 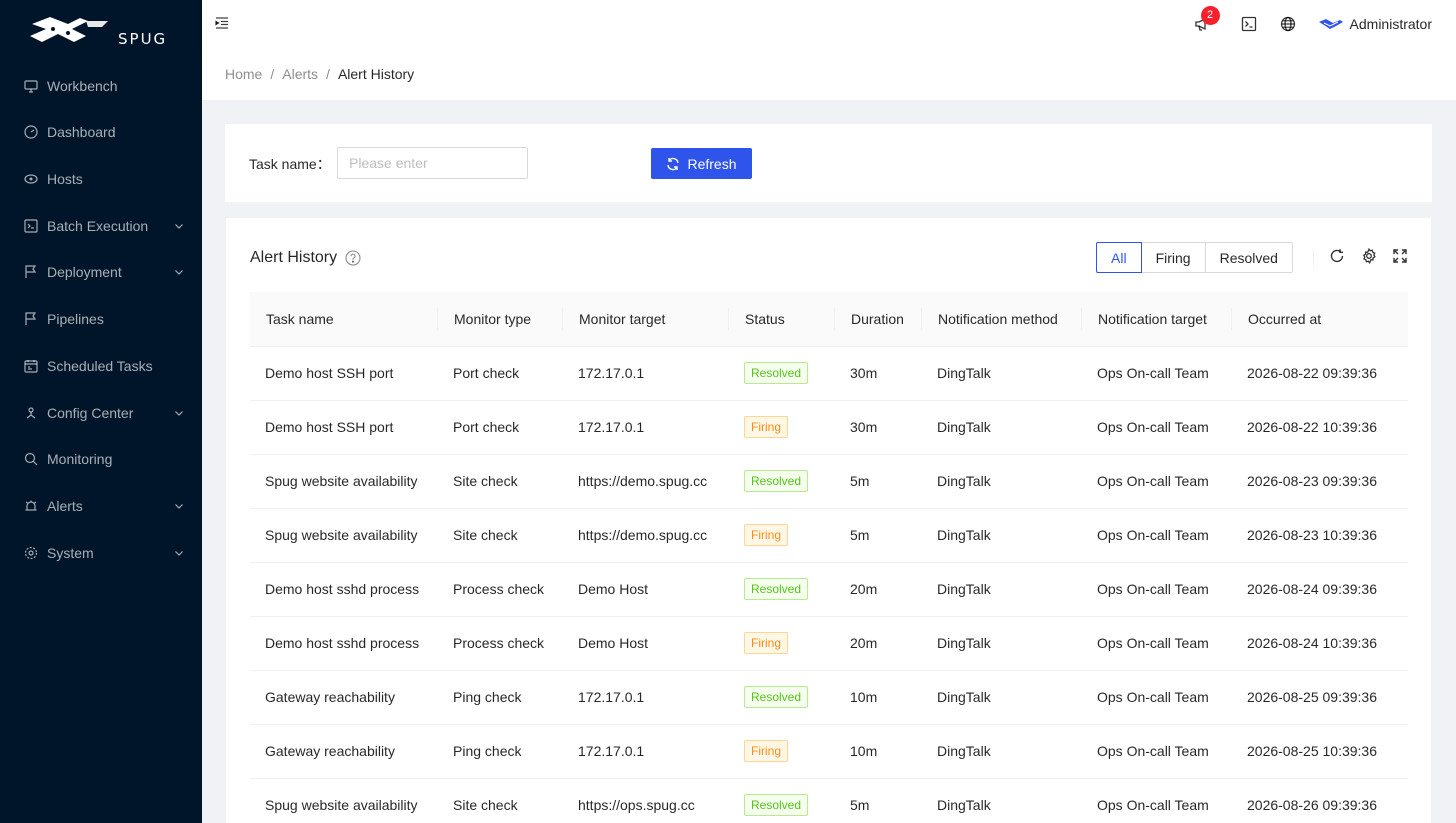 I want to click on sidebar-item-dashboard: Dashboard, so click(x=101, y=132).